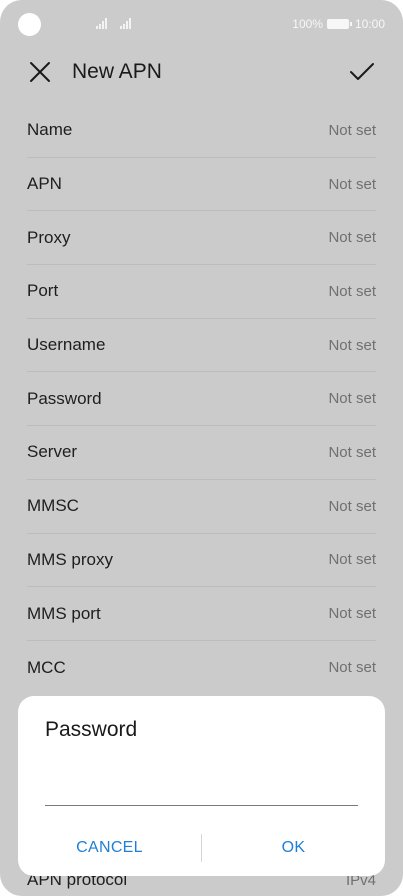  What do you see at coordinates (201, 24) in the screenshot?
I see `status-bar: 100% 10:00` at bounding box center [201, 24].